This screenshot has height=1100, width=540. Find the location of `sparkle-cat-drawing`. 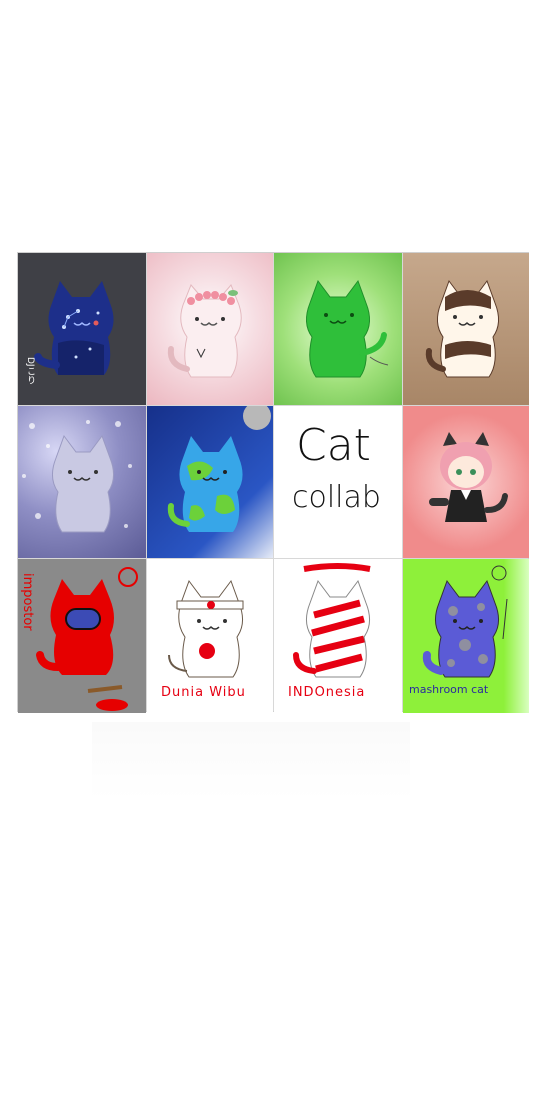

sparkle-cat-drawing is located at coordinates (77, 476).